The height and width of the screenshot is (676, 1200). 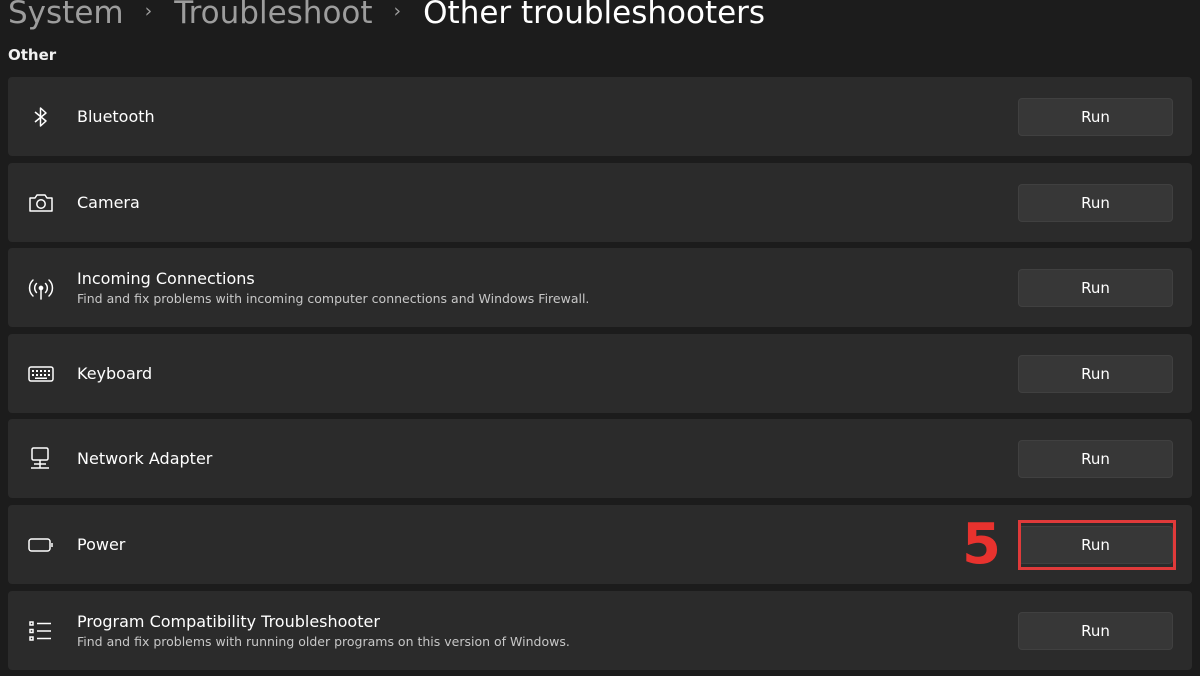 What do you see at coordinates (600, 459) in the screenshot?
I see `troubleshooter-row-network-adapter: Network Adapter Run` at bounding box center [600, 459].